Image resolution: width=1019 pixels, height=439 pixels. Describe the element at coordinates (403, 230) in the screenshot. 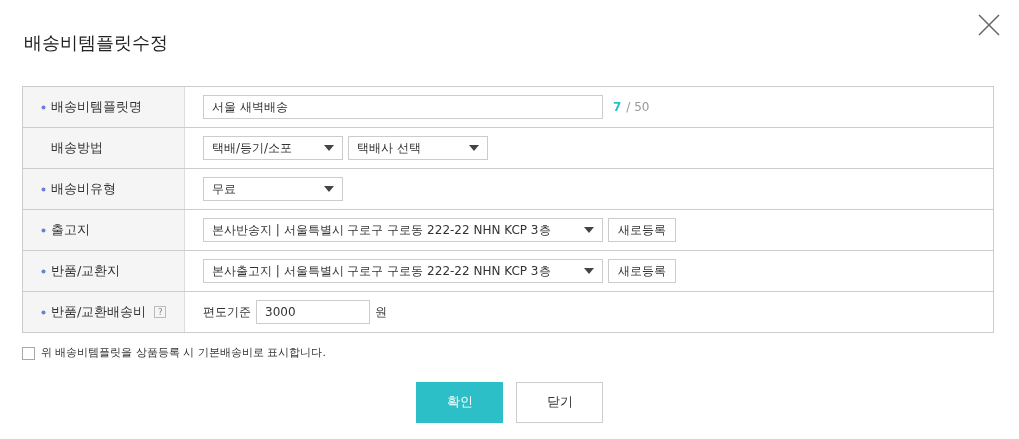

I see `dropdown: 본사반송지 | 서울특별시 구로구 구로동 222-22 NHN KCP 3층` at that location.